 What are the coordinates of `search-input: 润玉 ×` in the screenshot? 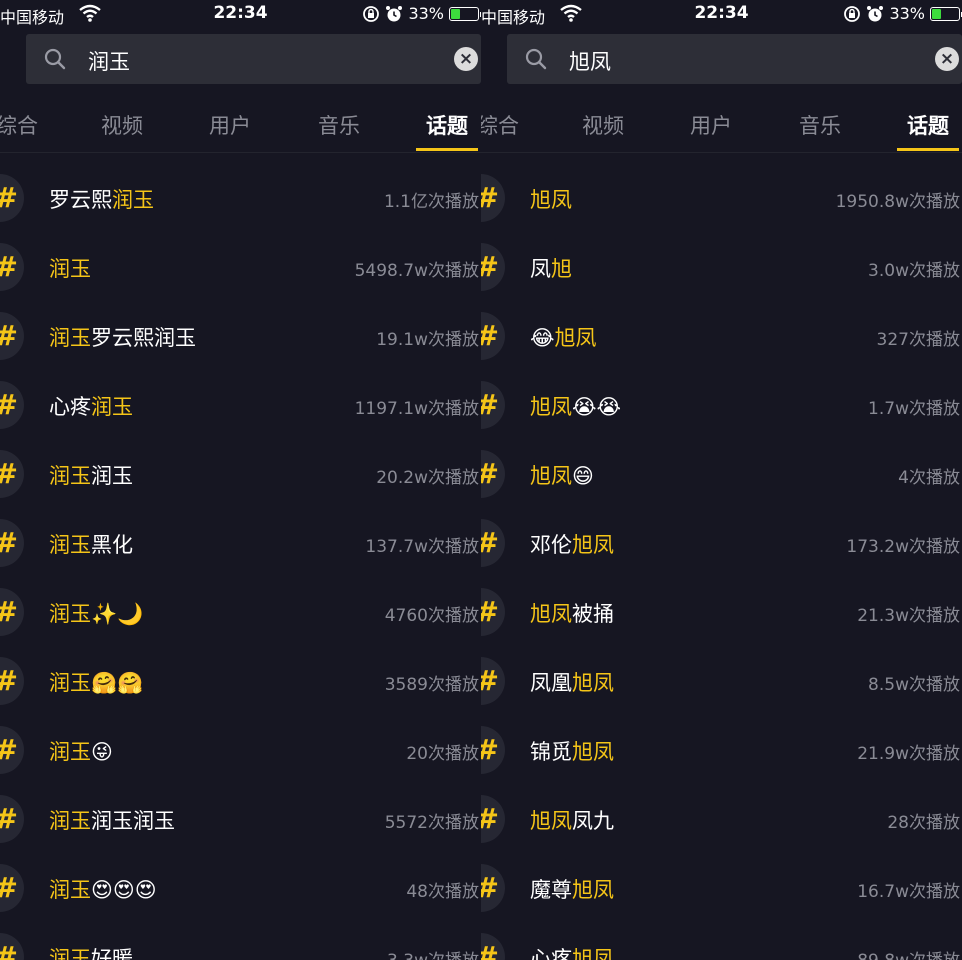 It's located at (253, 59).